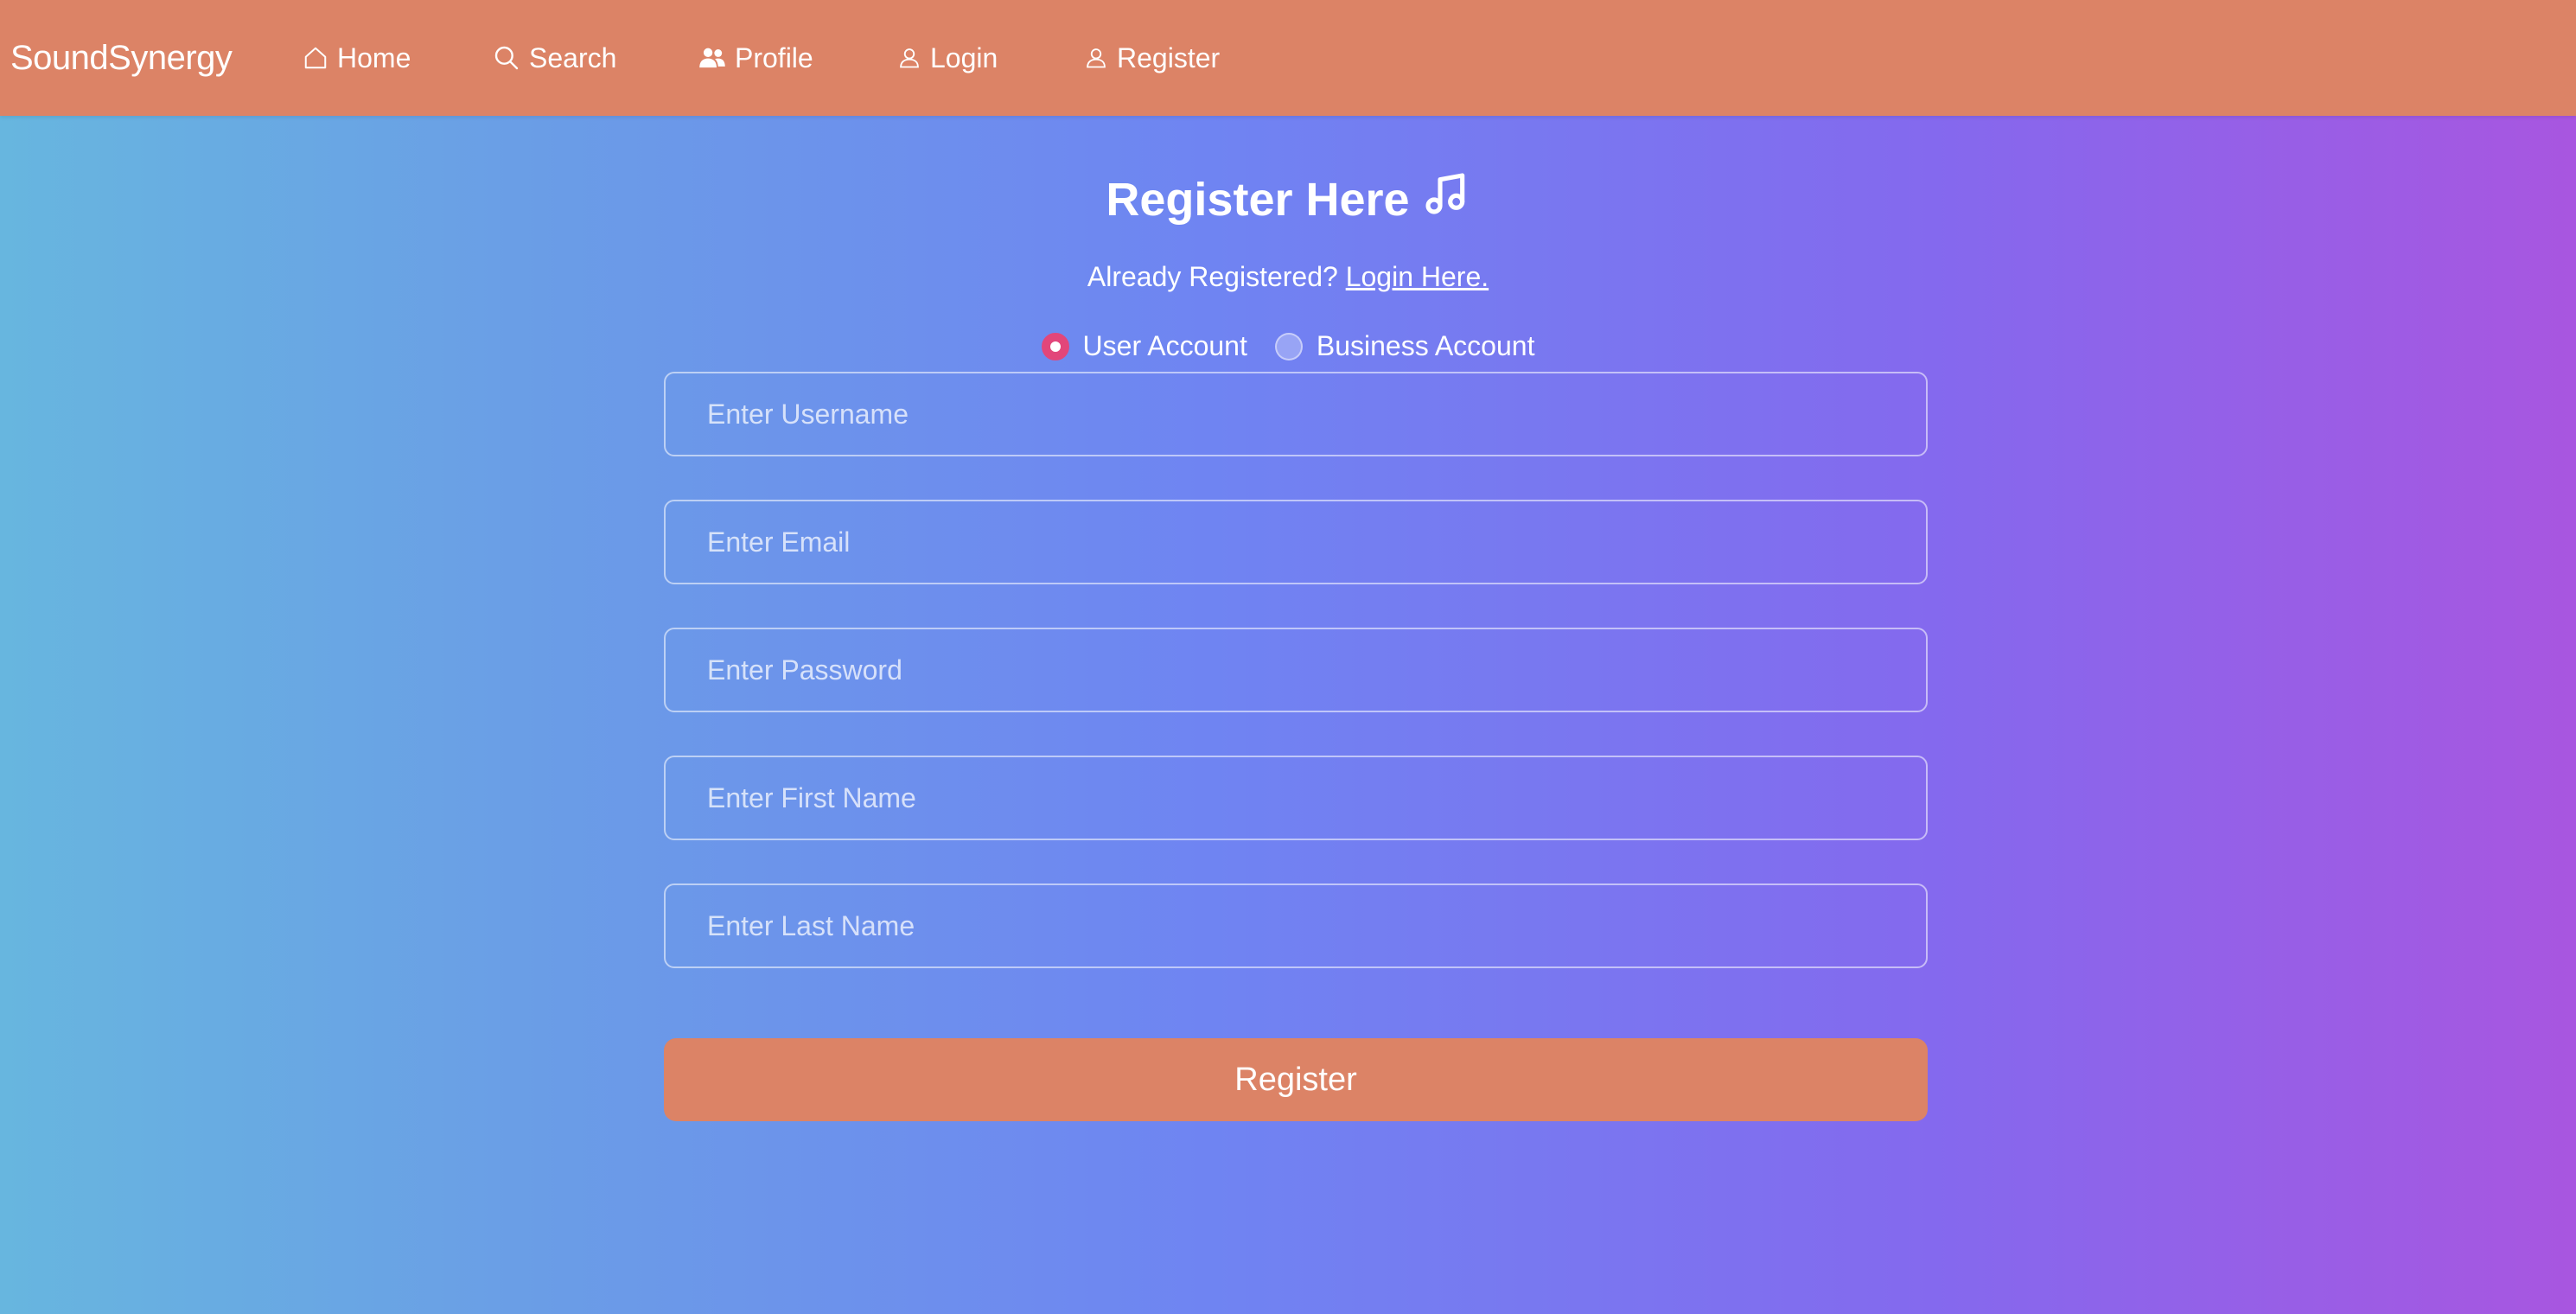 The width and height of the screenshot is (2576, 1314). What do you see at coordinates (1296, 670) in the screenshot?
I see `password-field` at bounding box center [1296, 670].